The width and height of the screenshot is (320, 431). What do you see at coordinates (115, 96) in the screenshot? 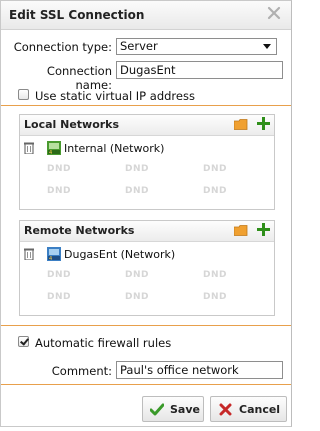
I see `static-ip-label: Use static virtual IP address` at bounding box center [115, 96].